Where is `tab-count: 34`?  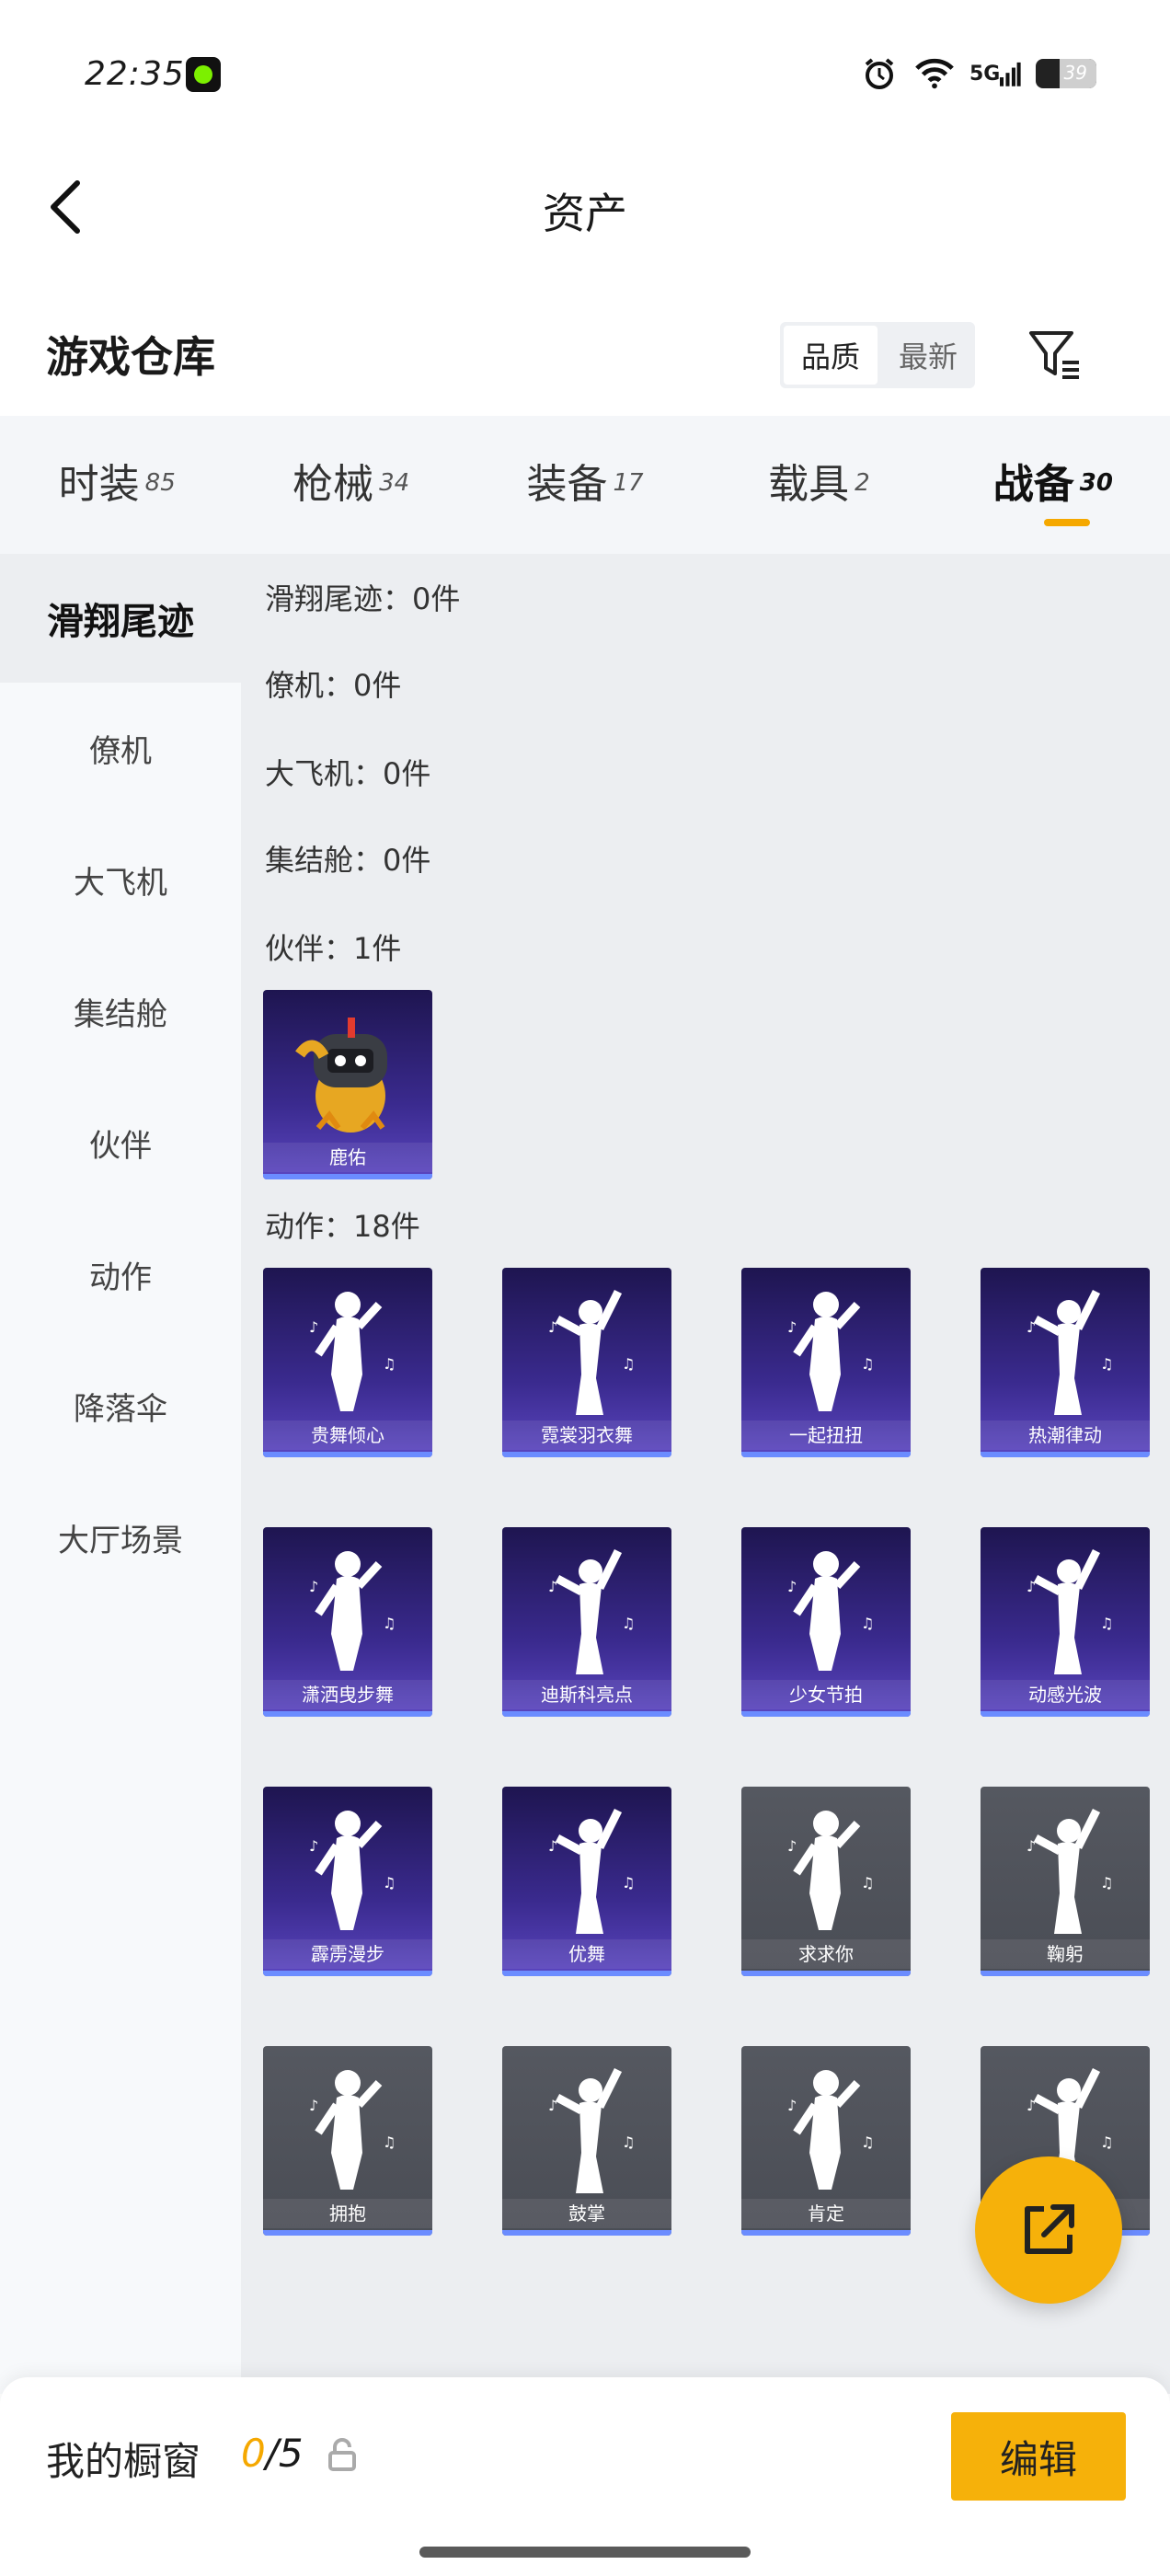 tab-count: 34 is located at coordinates (394, 483).